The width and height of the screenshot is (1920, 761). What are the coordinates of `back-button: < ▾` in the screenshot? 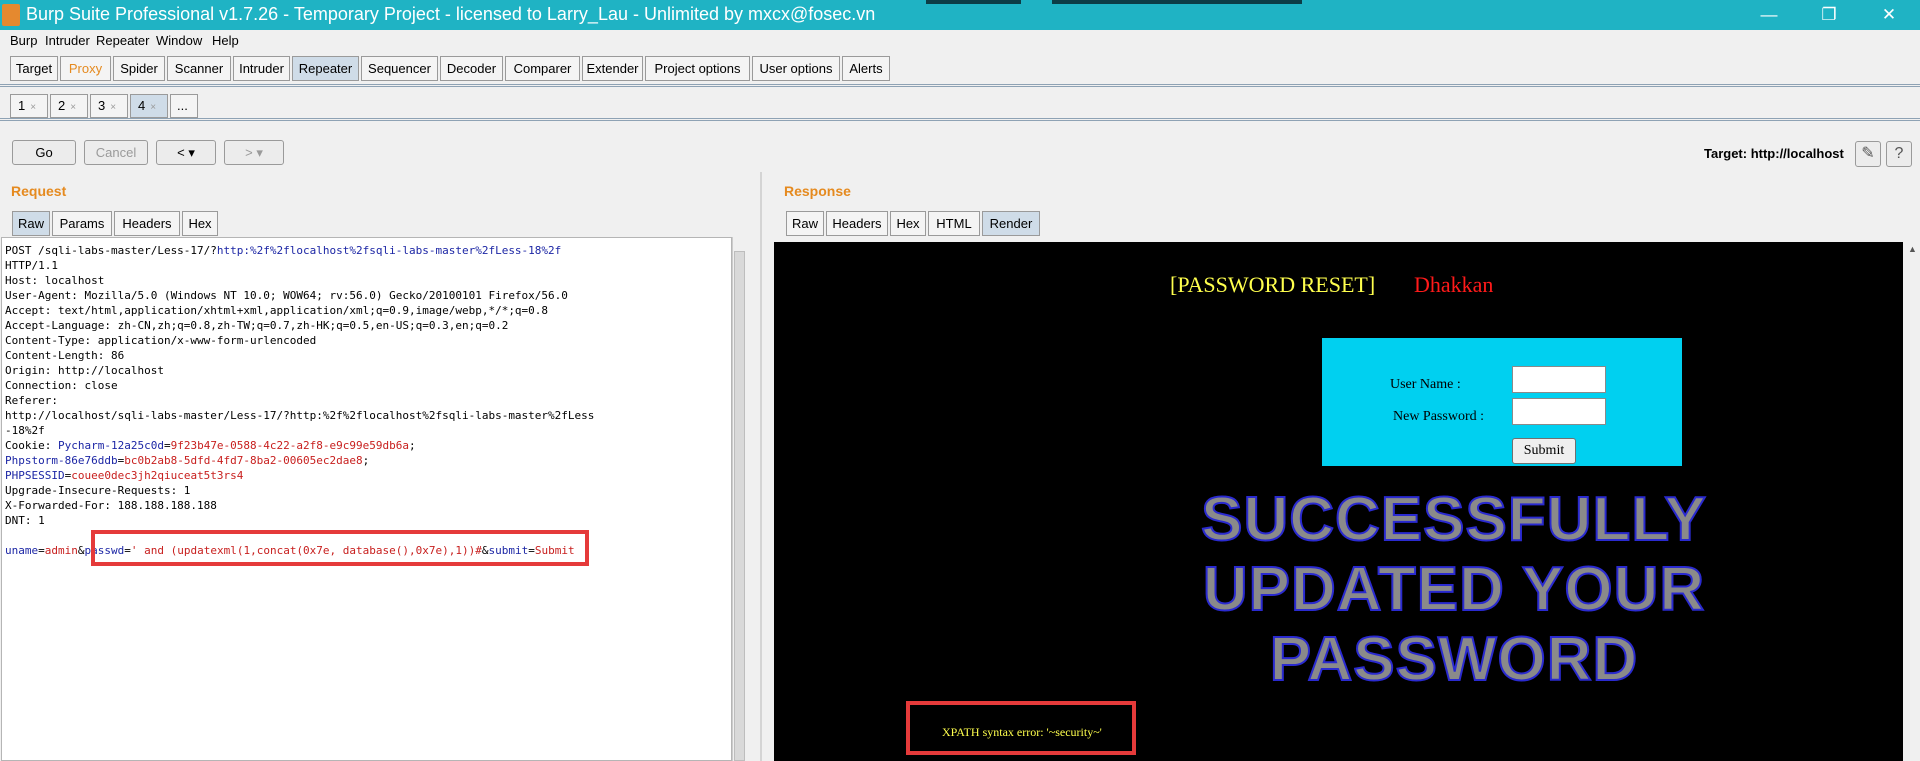 It's located at (186, 152).